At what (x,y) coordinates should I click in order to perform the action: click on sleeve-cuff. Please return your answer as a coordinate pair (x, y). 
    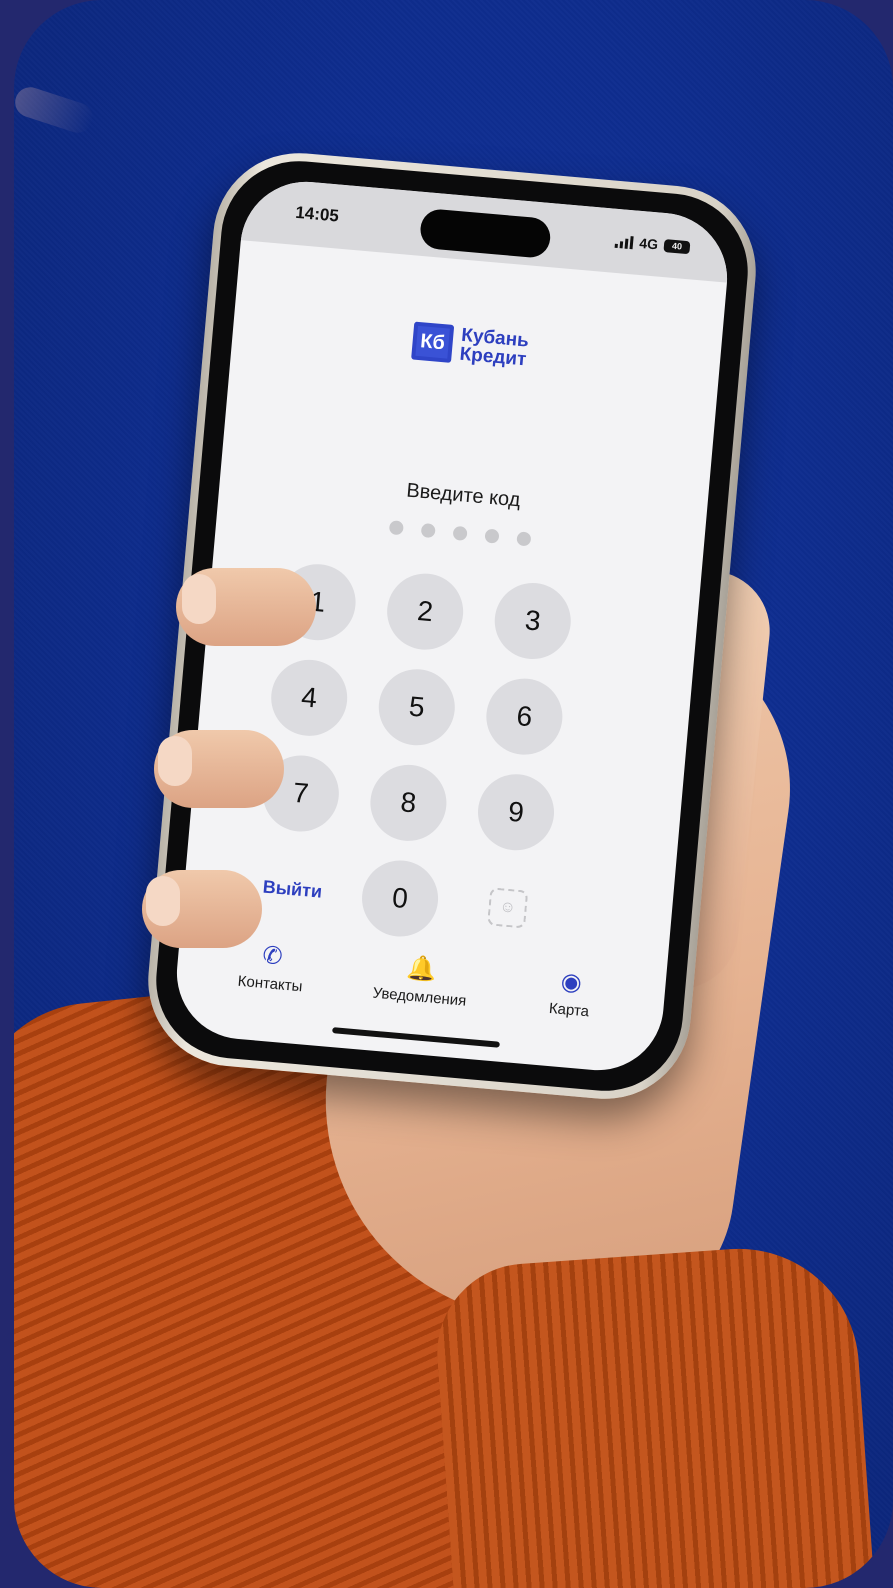
    Looking at the image, I should click on (654, 1414).